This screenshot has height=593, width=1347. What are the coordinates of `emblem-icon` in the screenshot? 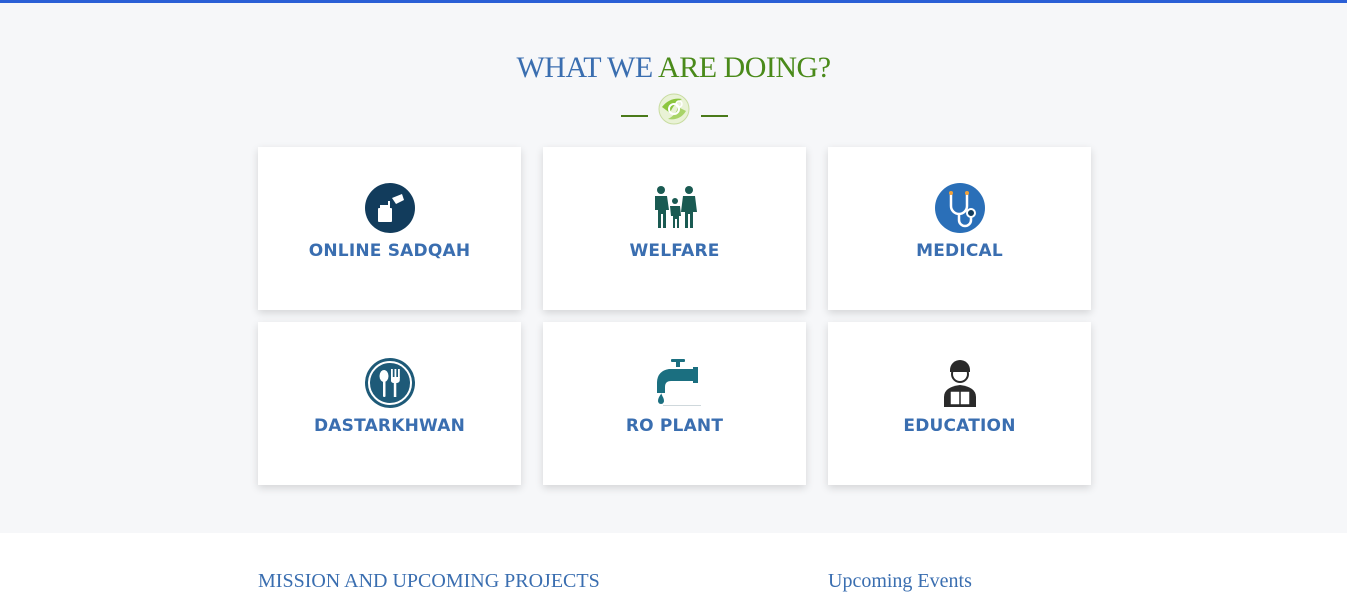 It's located at (674, 109).